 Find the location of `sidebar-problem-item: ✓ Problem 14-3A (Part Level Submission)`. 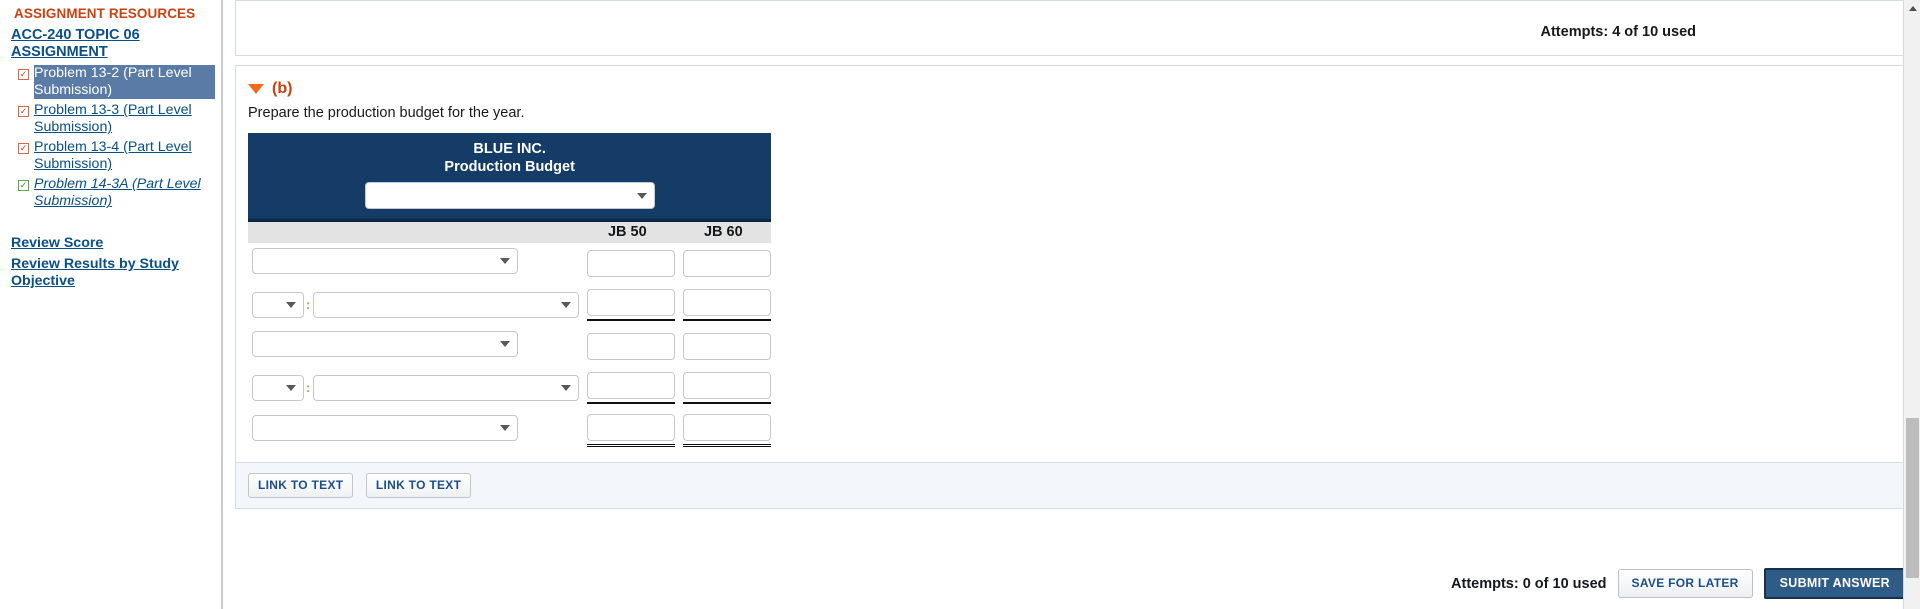

sidebar-problem-item: ✓ Problem 14-3A (Part Level Submission) is located at coordinates (110, 194).